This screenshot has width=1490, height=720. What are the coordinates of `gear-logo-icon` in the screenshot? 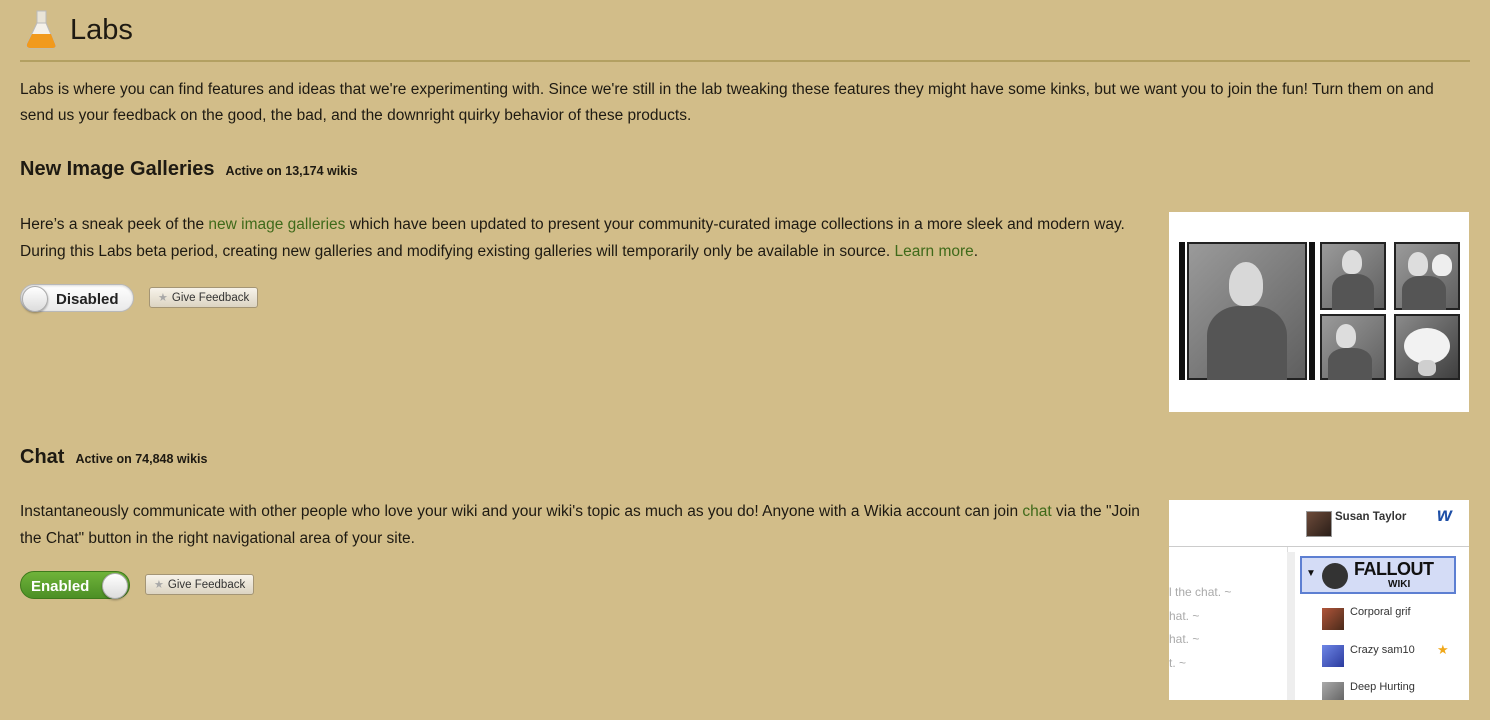 It's located at (1335, 576).